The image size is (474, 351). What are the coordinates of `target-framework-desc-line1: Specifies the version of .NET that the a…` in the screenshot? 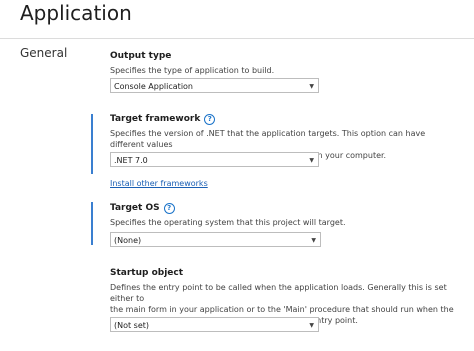 It's located at (268, 139).